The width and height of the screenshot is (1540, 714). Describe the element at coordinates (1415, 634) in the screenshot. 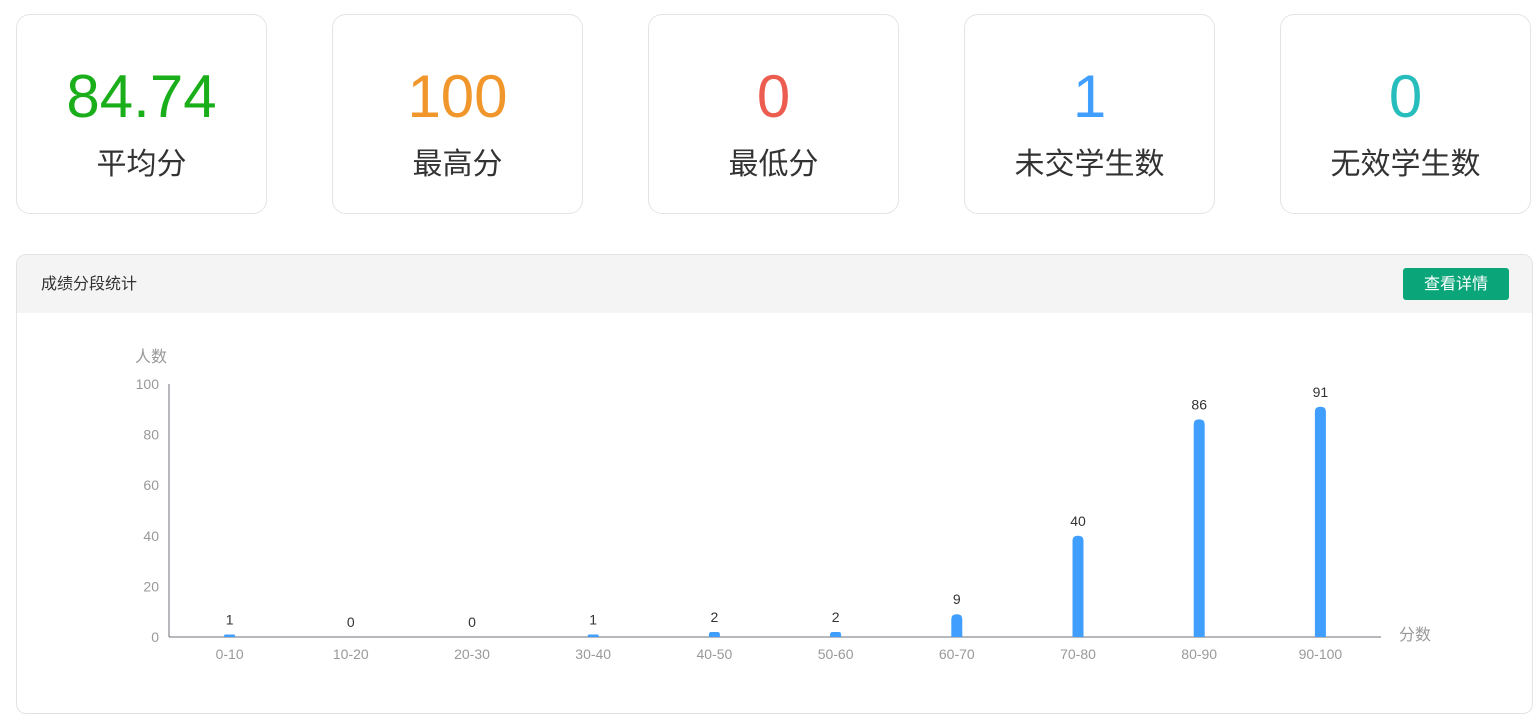

I see `x-axis-title: 分数` at that location.